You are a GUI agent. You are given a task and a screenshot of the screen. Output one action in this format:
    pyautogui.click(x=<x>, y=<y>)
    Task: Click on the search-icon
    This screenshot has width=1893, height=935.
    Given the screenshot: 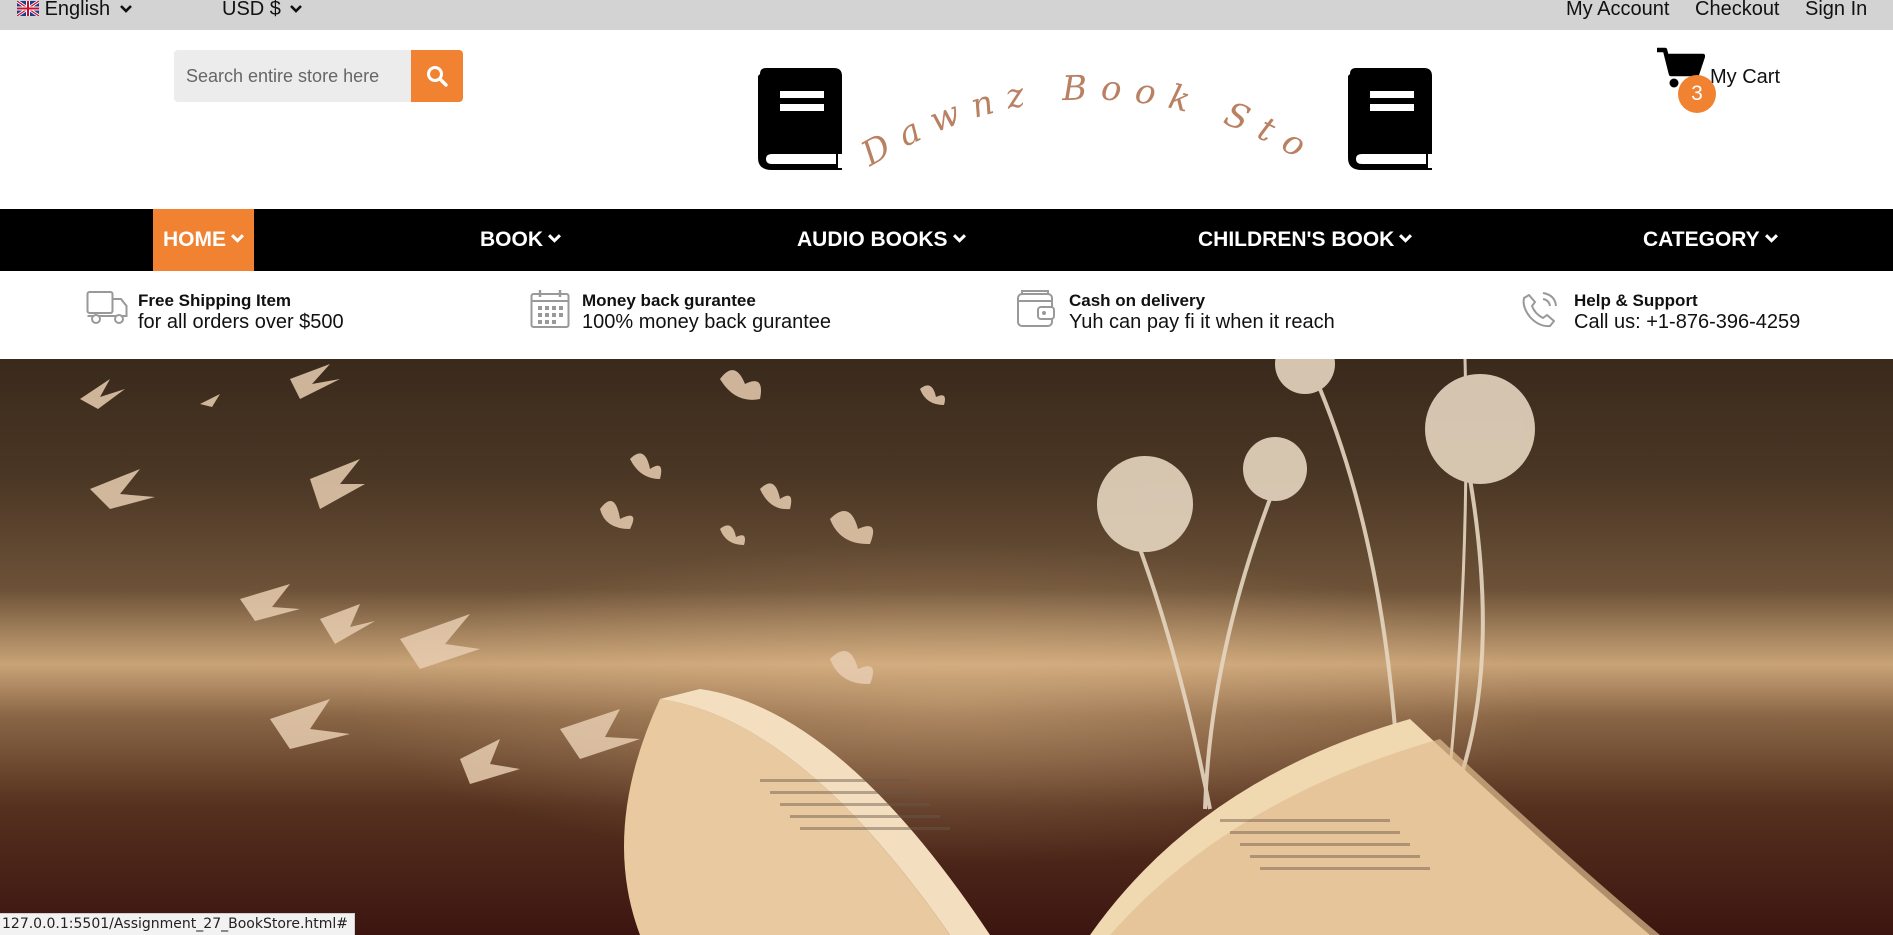 What is the action you would take?
    pyautogui.click(x=437, y=76)
    